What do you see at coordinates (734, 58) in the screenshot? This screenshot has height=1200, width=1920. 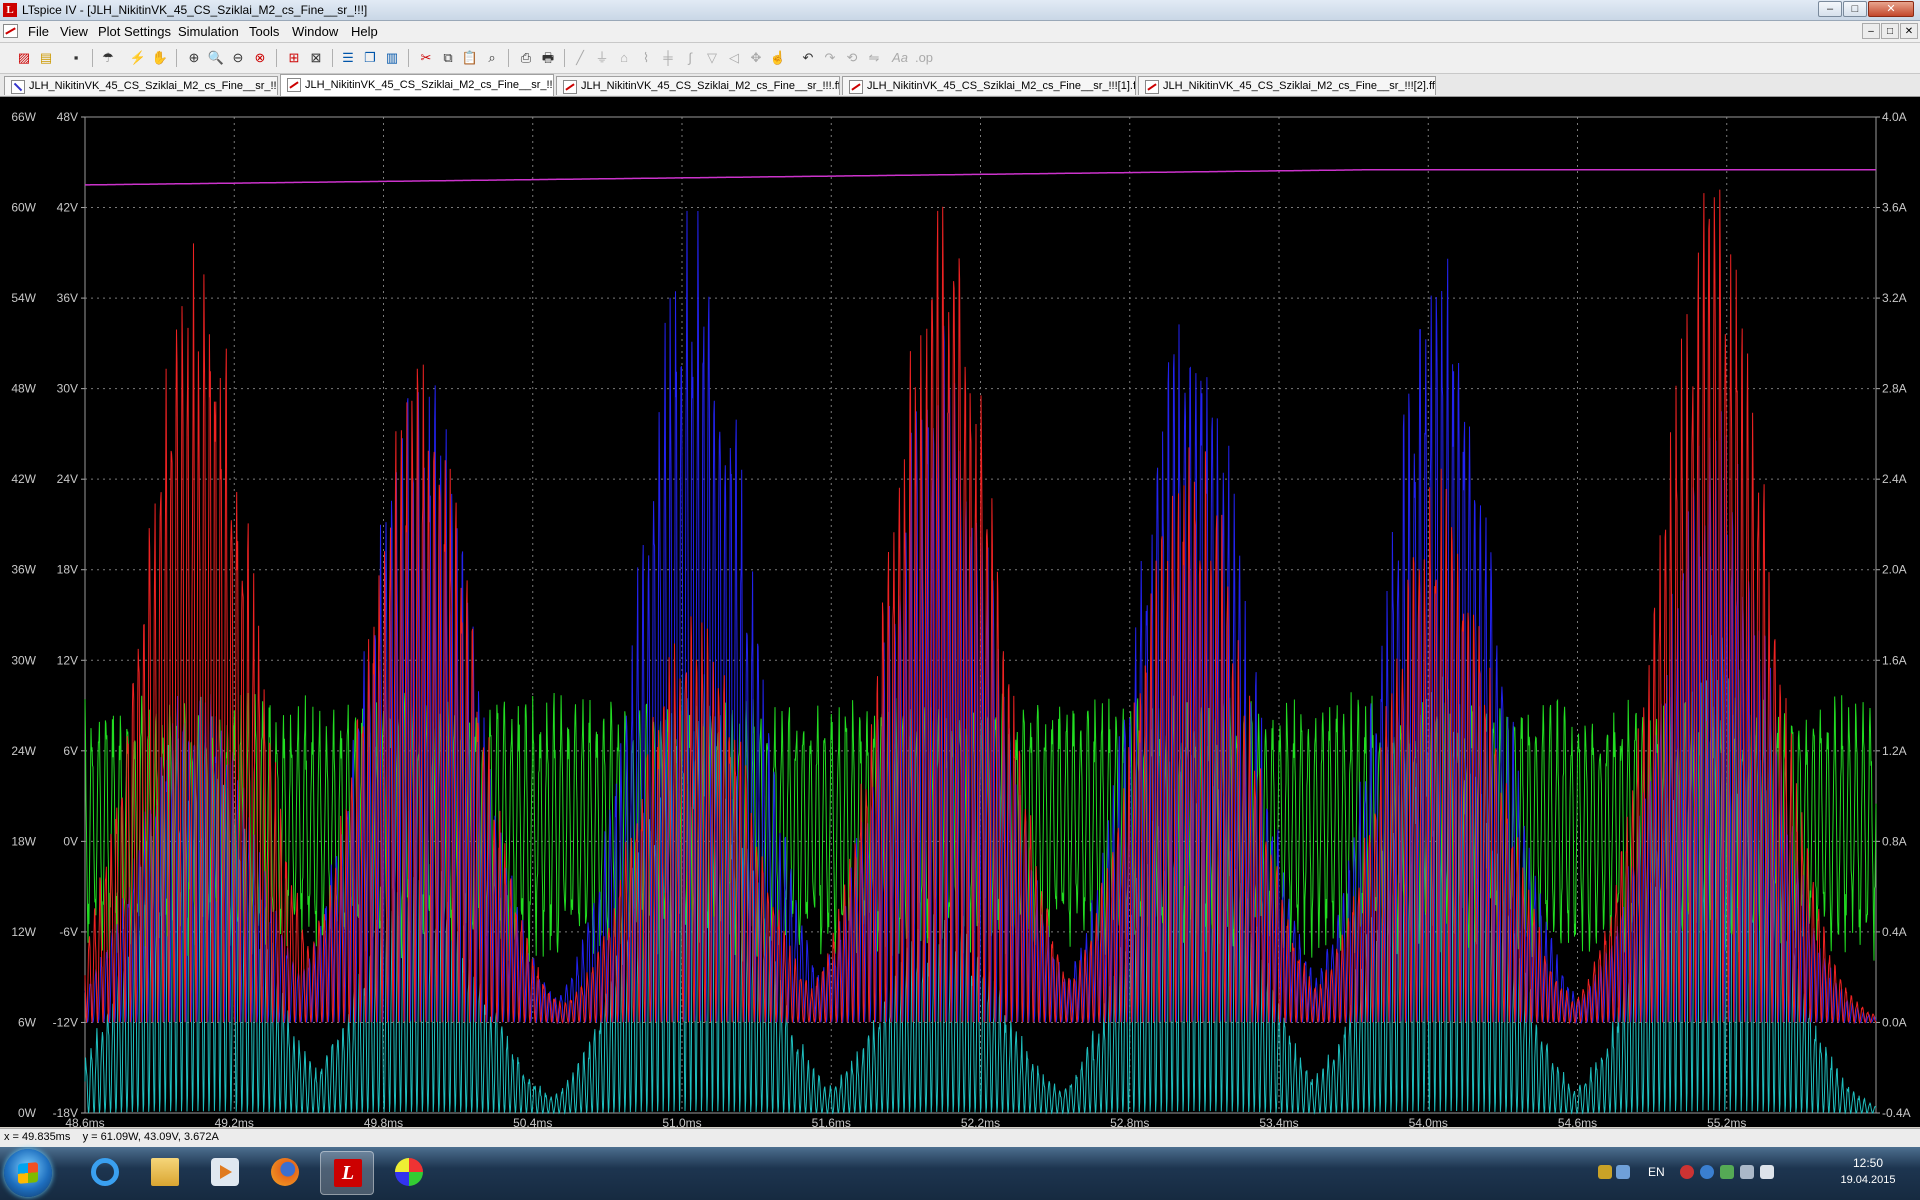 I see `component-icon: ◁` at bounding box center [734, 58].